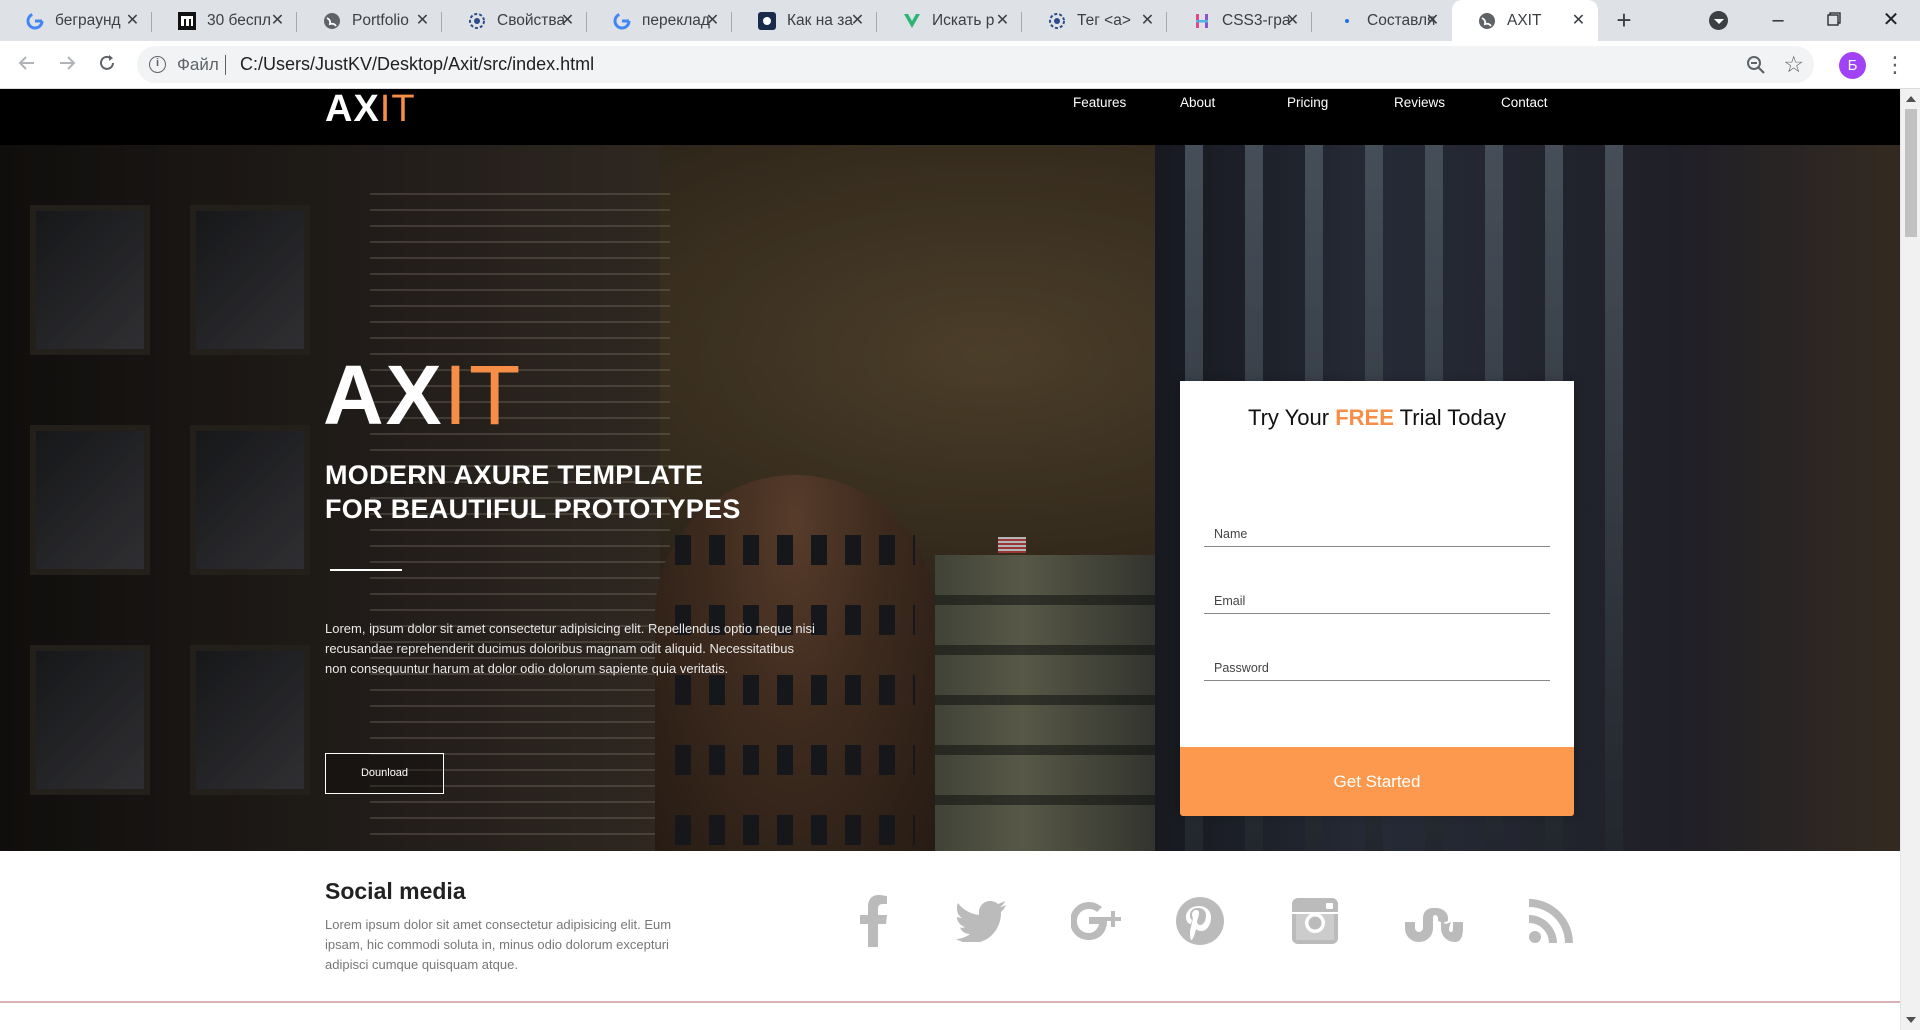  What do you see at coordinates (1239, 20) in the screenshot?
I see `tab-9: CSS3-гра ✕` at bounding box center [1239, 20].